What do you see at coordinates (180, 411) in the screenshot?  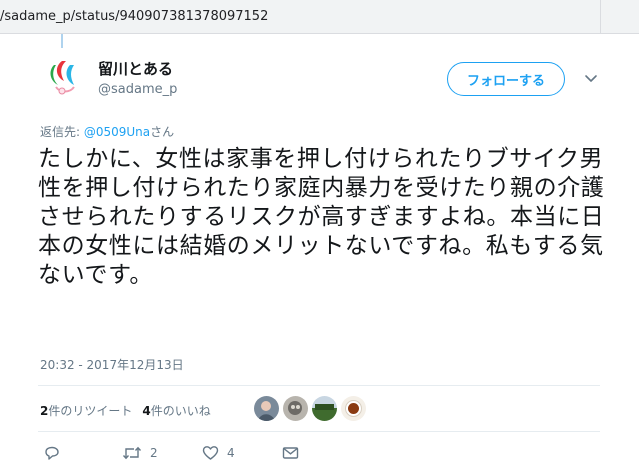 I see `like-stat-label: 件のいいね` at bounding box center [180, 411].